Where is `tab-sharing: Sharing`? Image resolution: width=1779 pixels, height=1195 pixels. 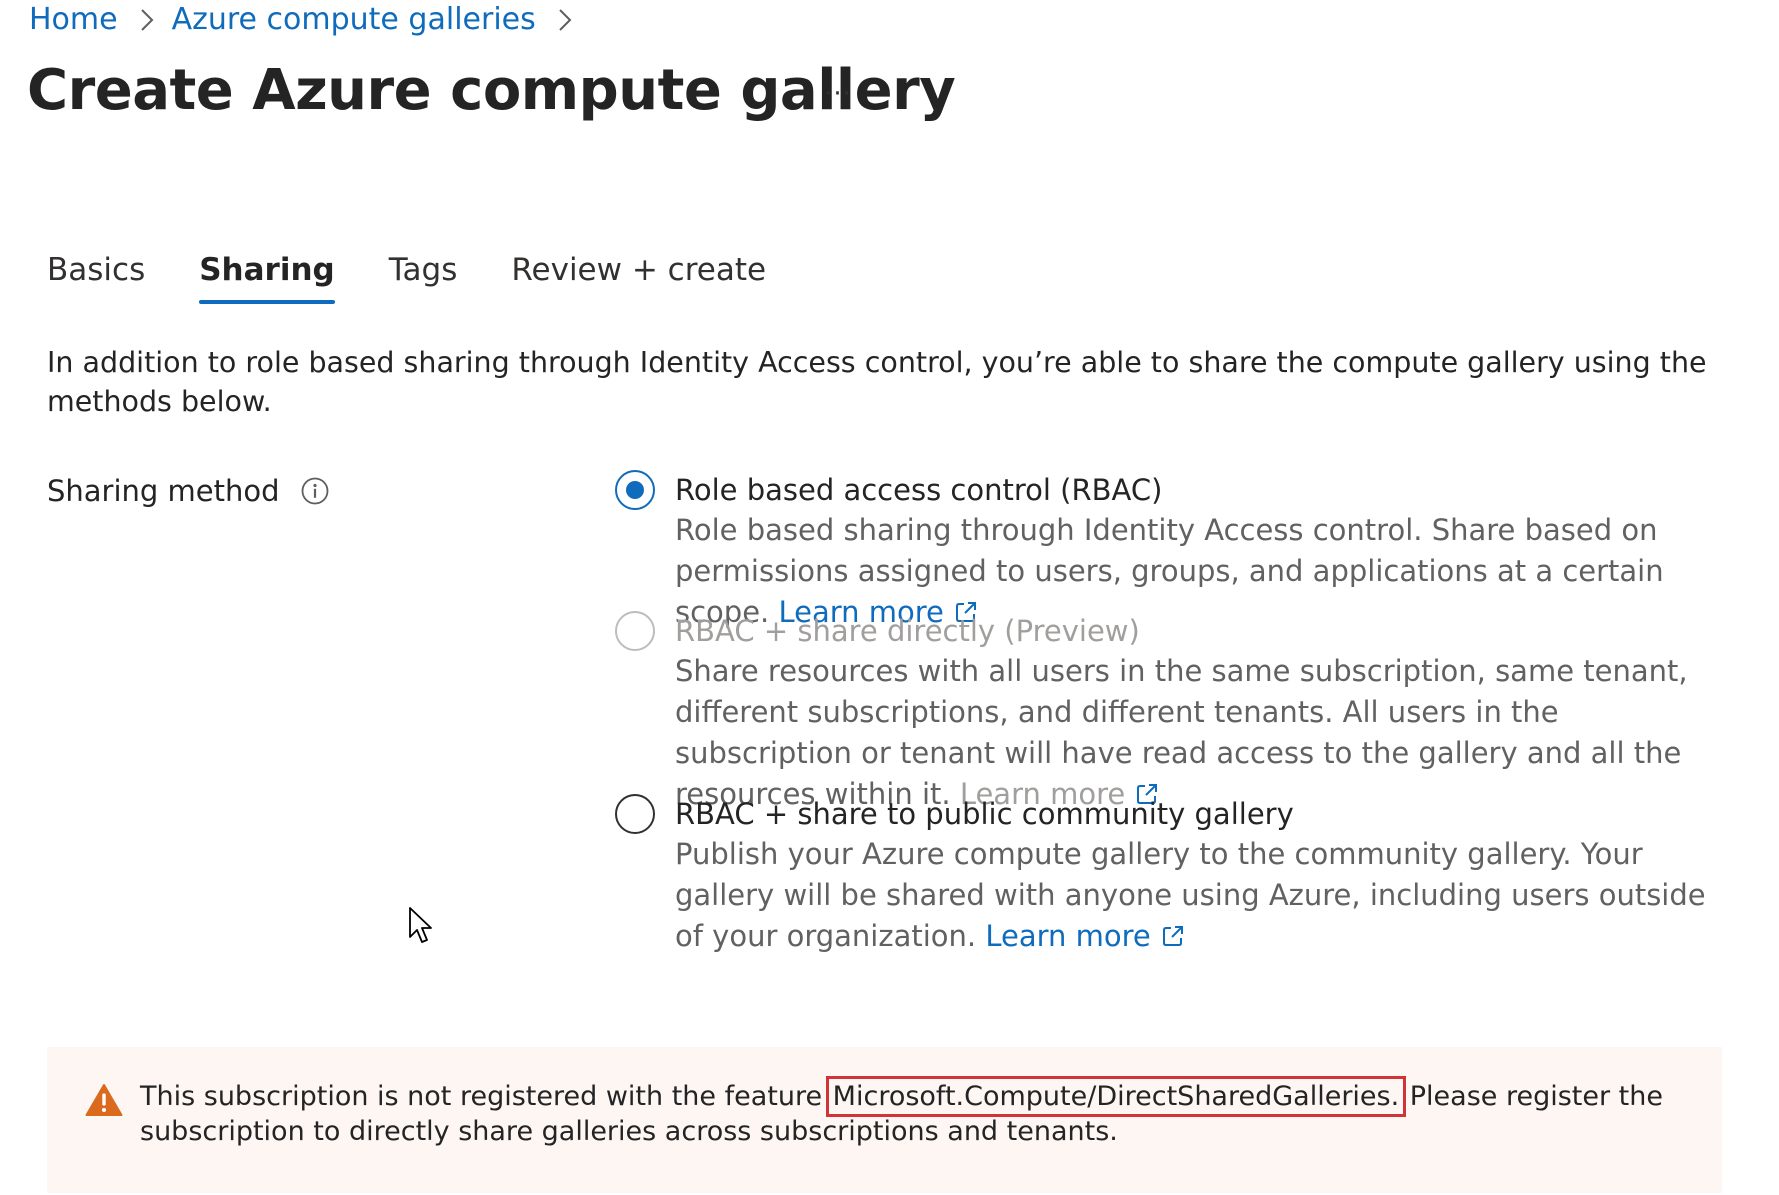 tab-sharing: Sharing is located at coordinates (267, 278).